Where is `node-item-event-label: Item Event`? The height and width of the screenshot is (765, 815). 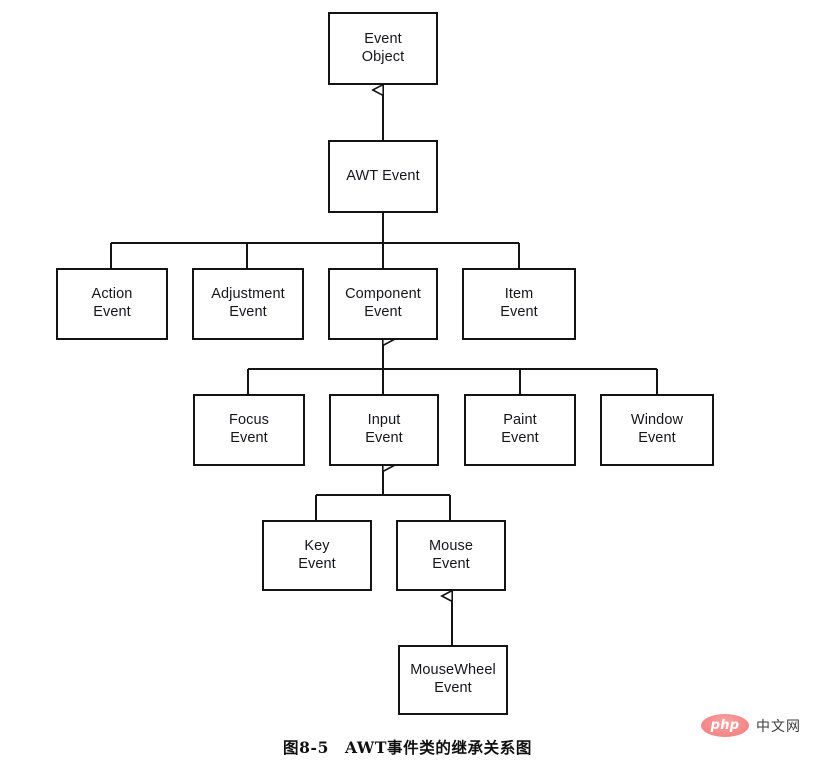
node-item-event-label: Item Event is located at coordinates (519, 303).